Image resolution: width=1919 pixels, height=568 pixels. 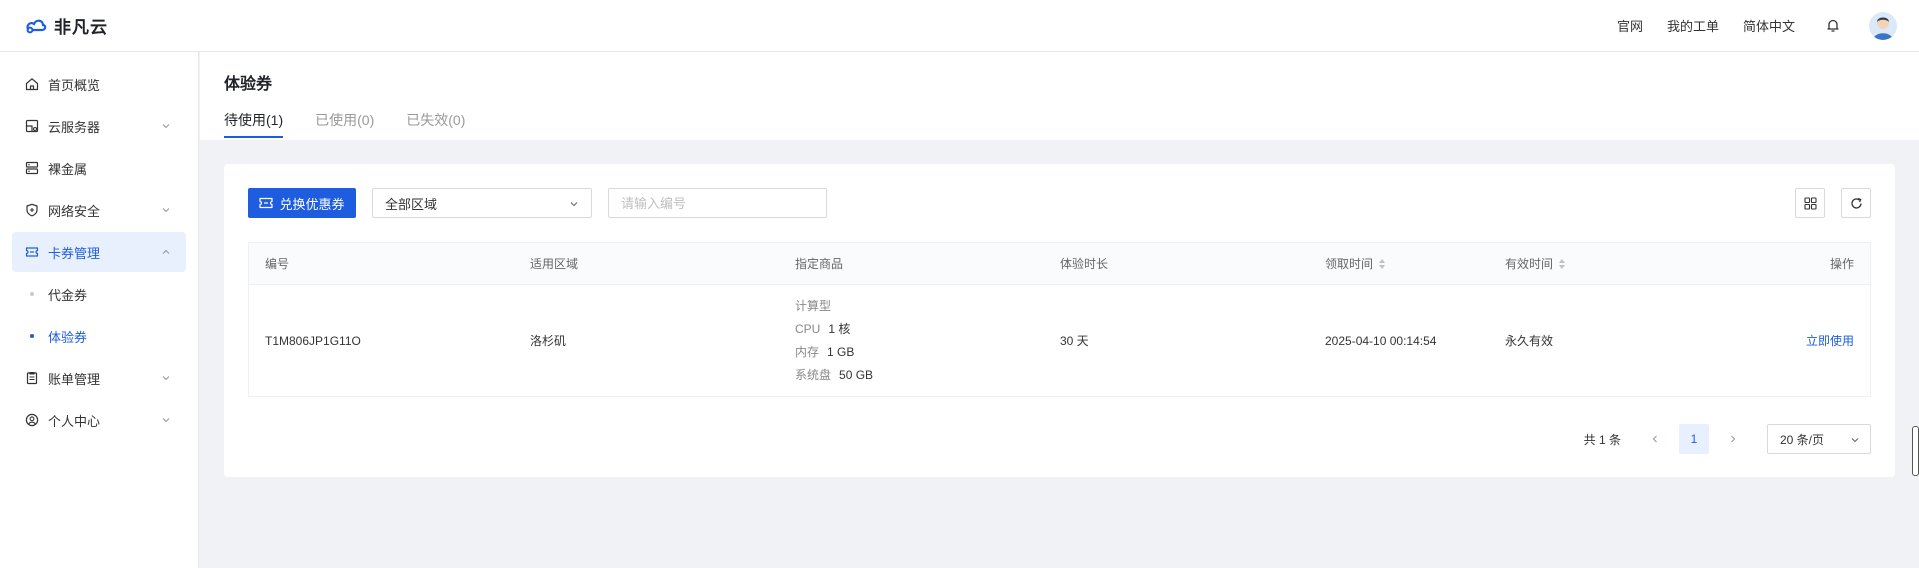 I want to click on page-number-current: 1, so click(x=1694, y=439).